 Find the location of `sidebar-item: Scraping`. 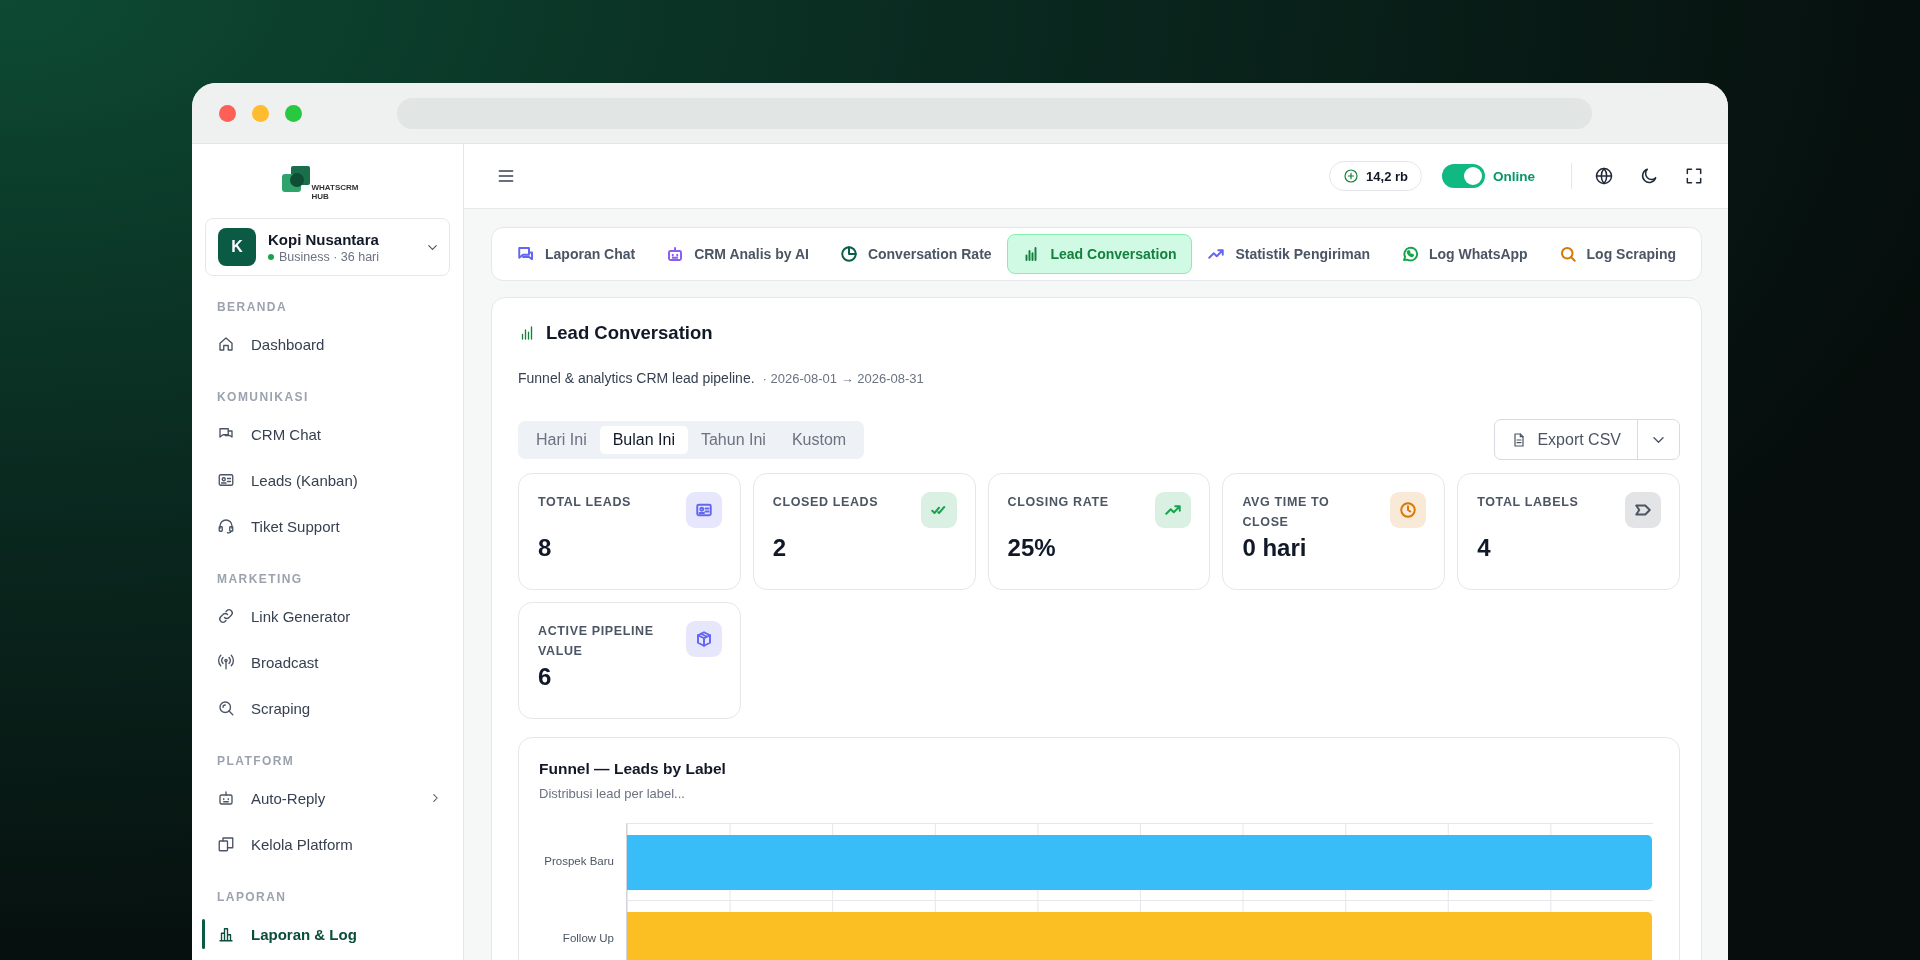

sidebar-item: Scraping is located at coordinates (327, 708).